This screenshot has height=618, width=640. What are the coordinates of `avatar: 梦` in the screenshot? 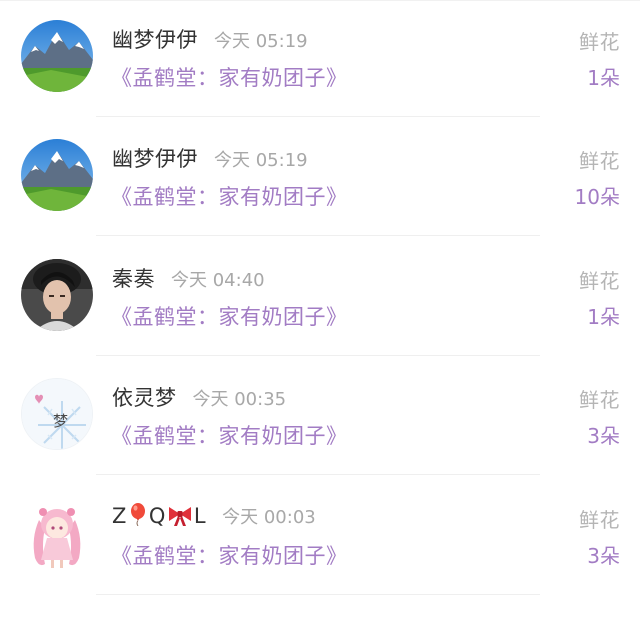 It's located at (57, 414).